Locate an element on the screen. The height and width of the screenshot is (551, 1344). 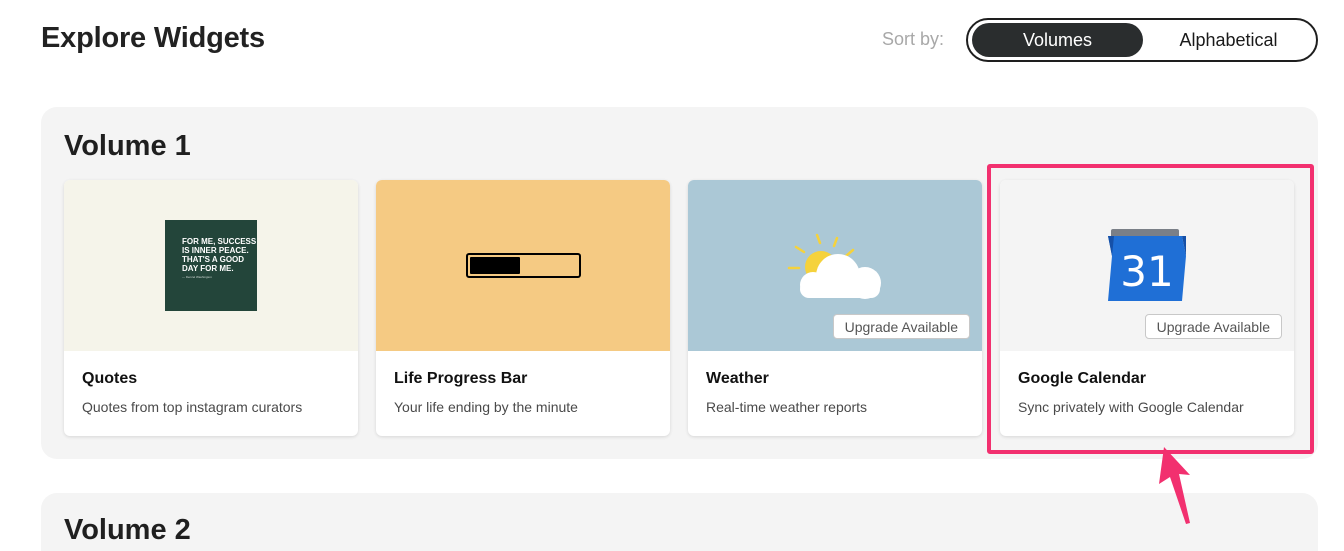
progress-fill is located at coordinates (495, 265).